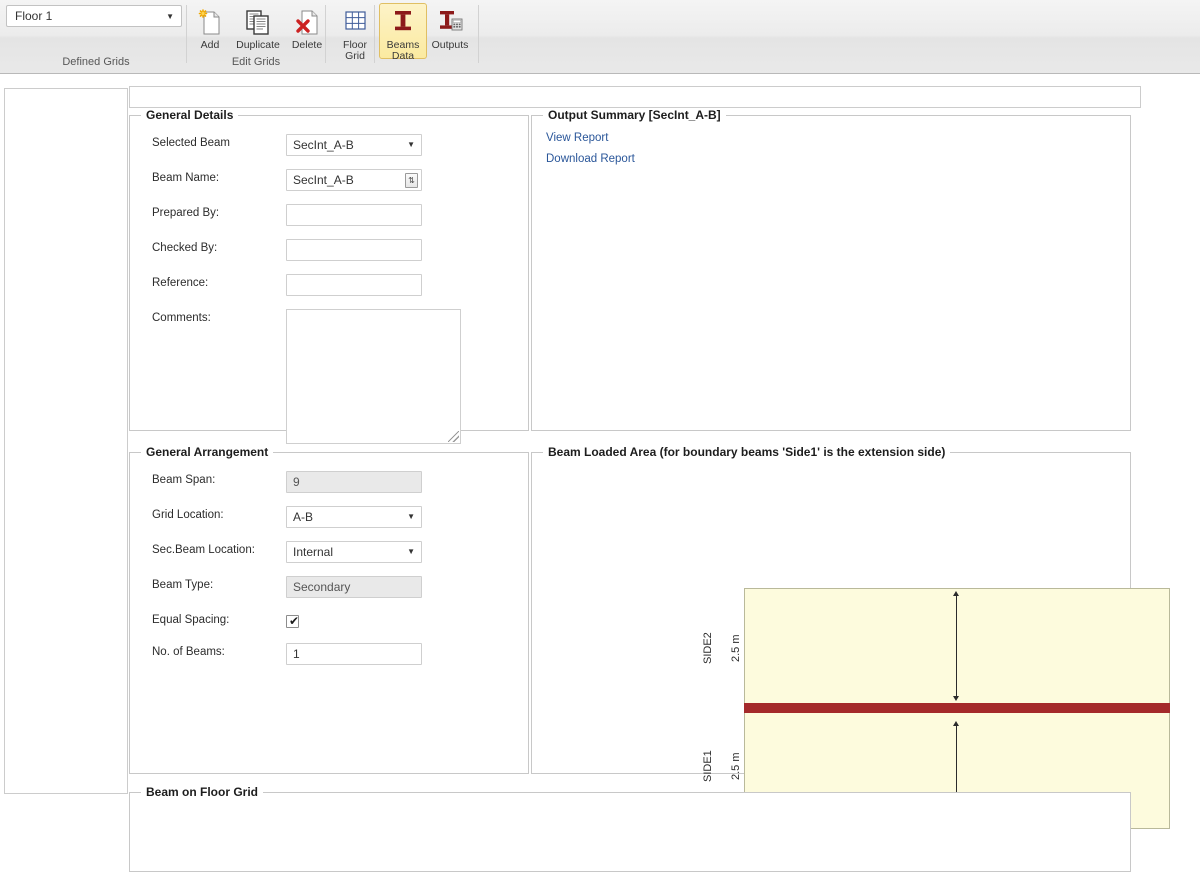  Describe the element at coordinates (180, 283) in the screenshot. I see `reference-label: Reference:` at that location.